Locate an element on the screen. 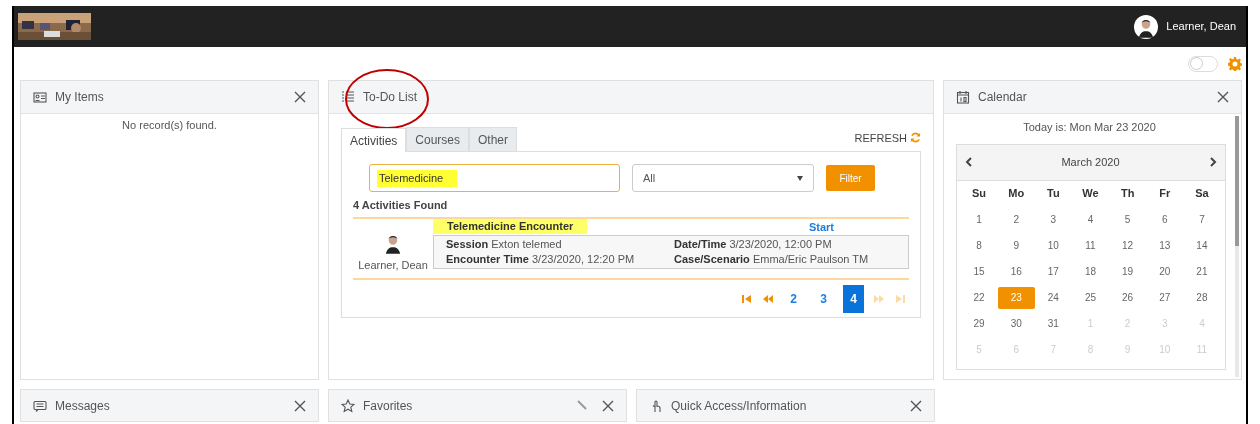  start-link: Start is located at coordinates (821, 226).